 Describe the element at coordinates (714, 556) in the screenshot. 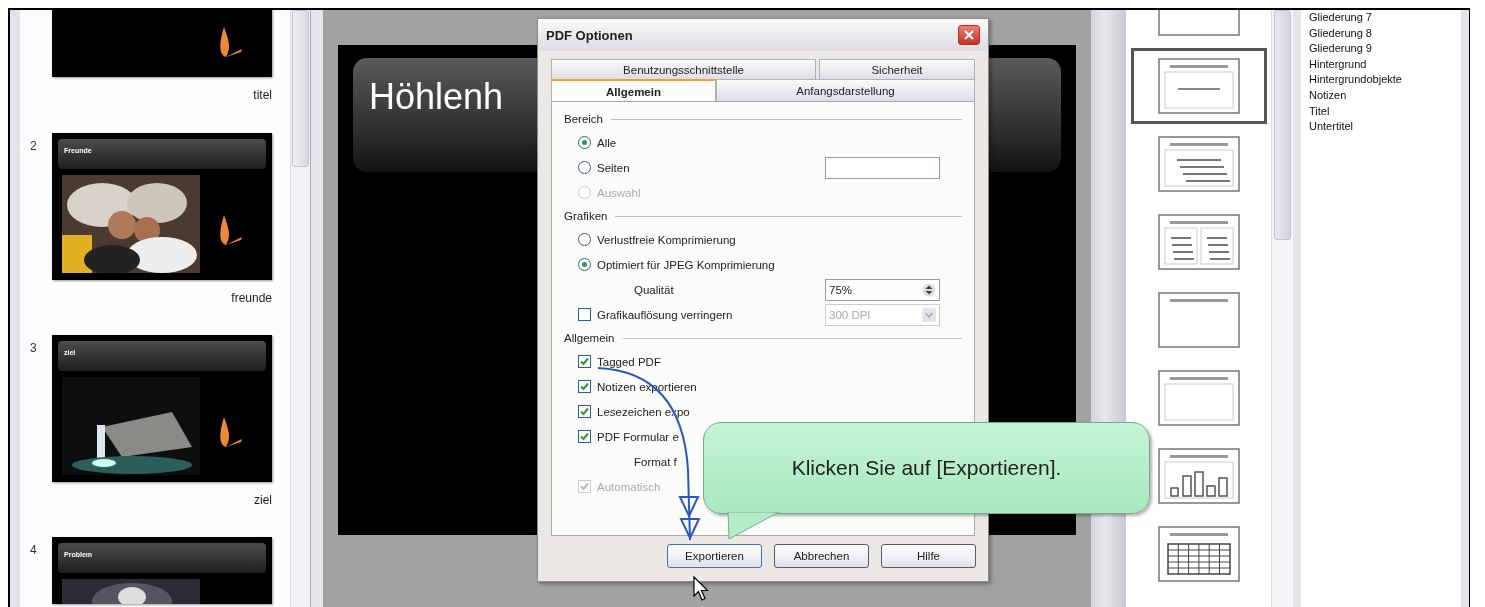

I see `dialog-button: Exportieren` at that location.